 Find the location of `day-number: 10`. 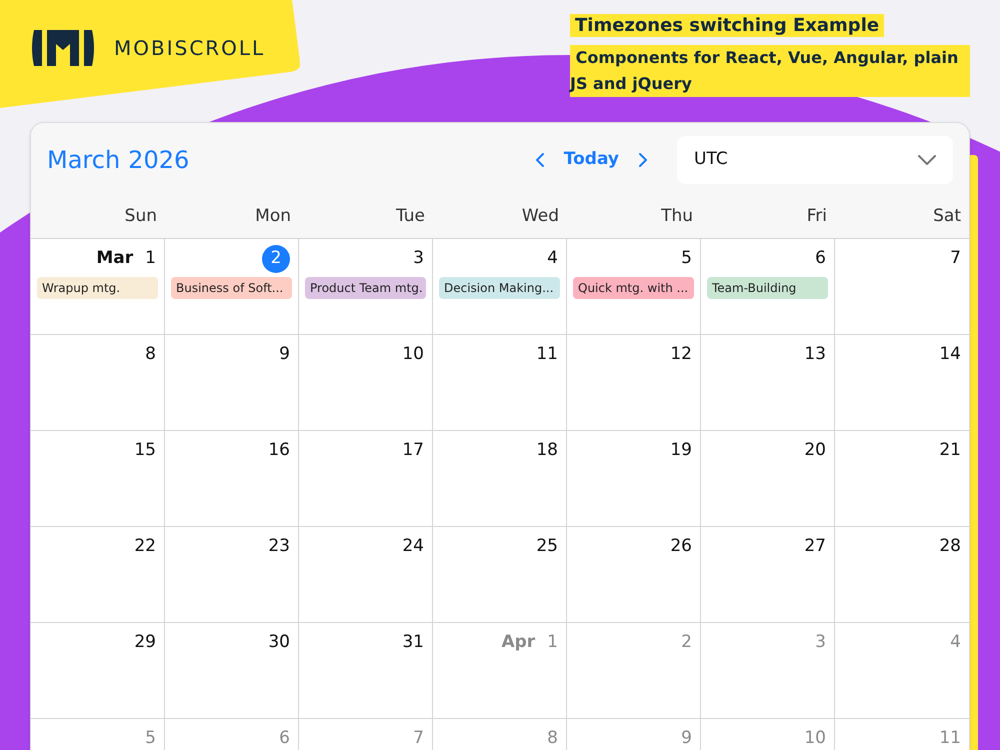

day-number: 10 is located at coordinates (413, 355).